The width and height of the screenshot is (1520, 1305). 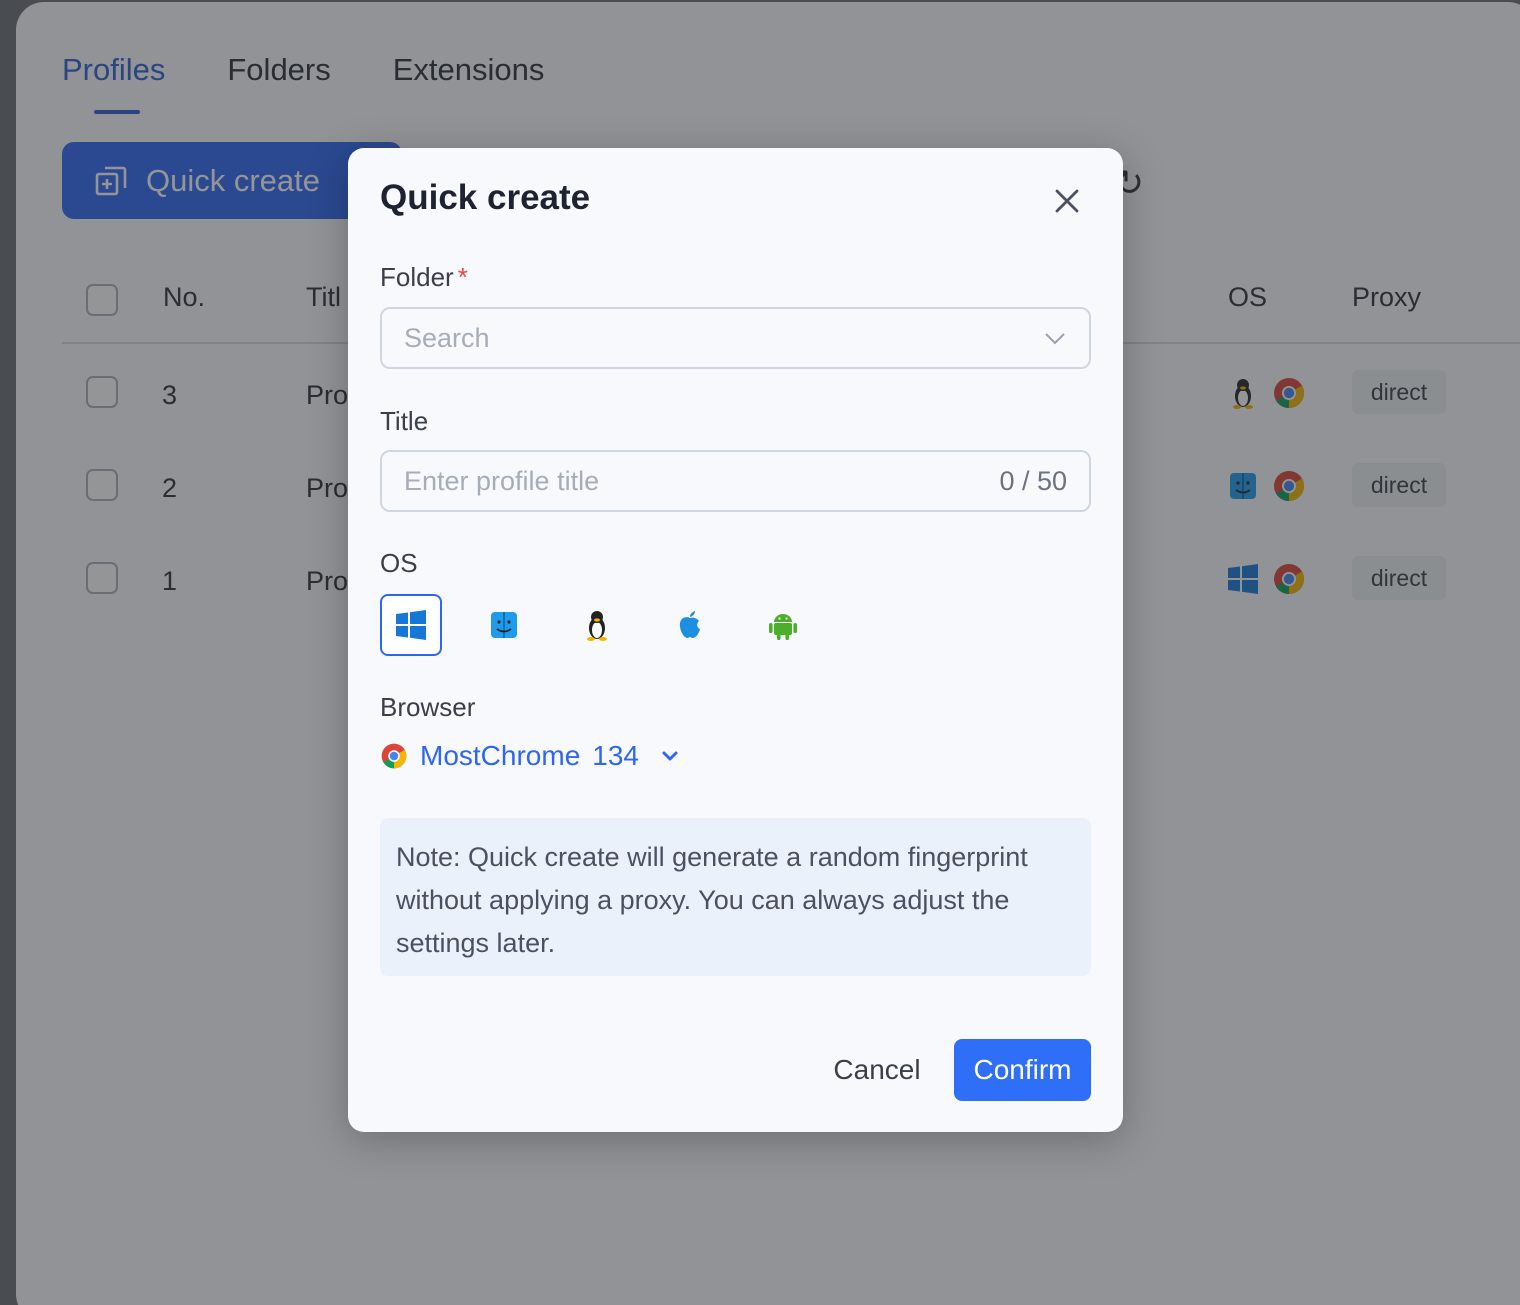 I want to click on required-mark: *, so click(x=462, y=277).